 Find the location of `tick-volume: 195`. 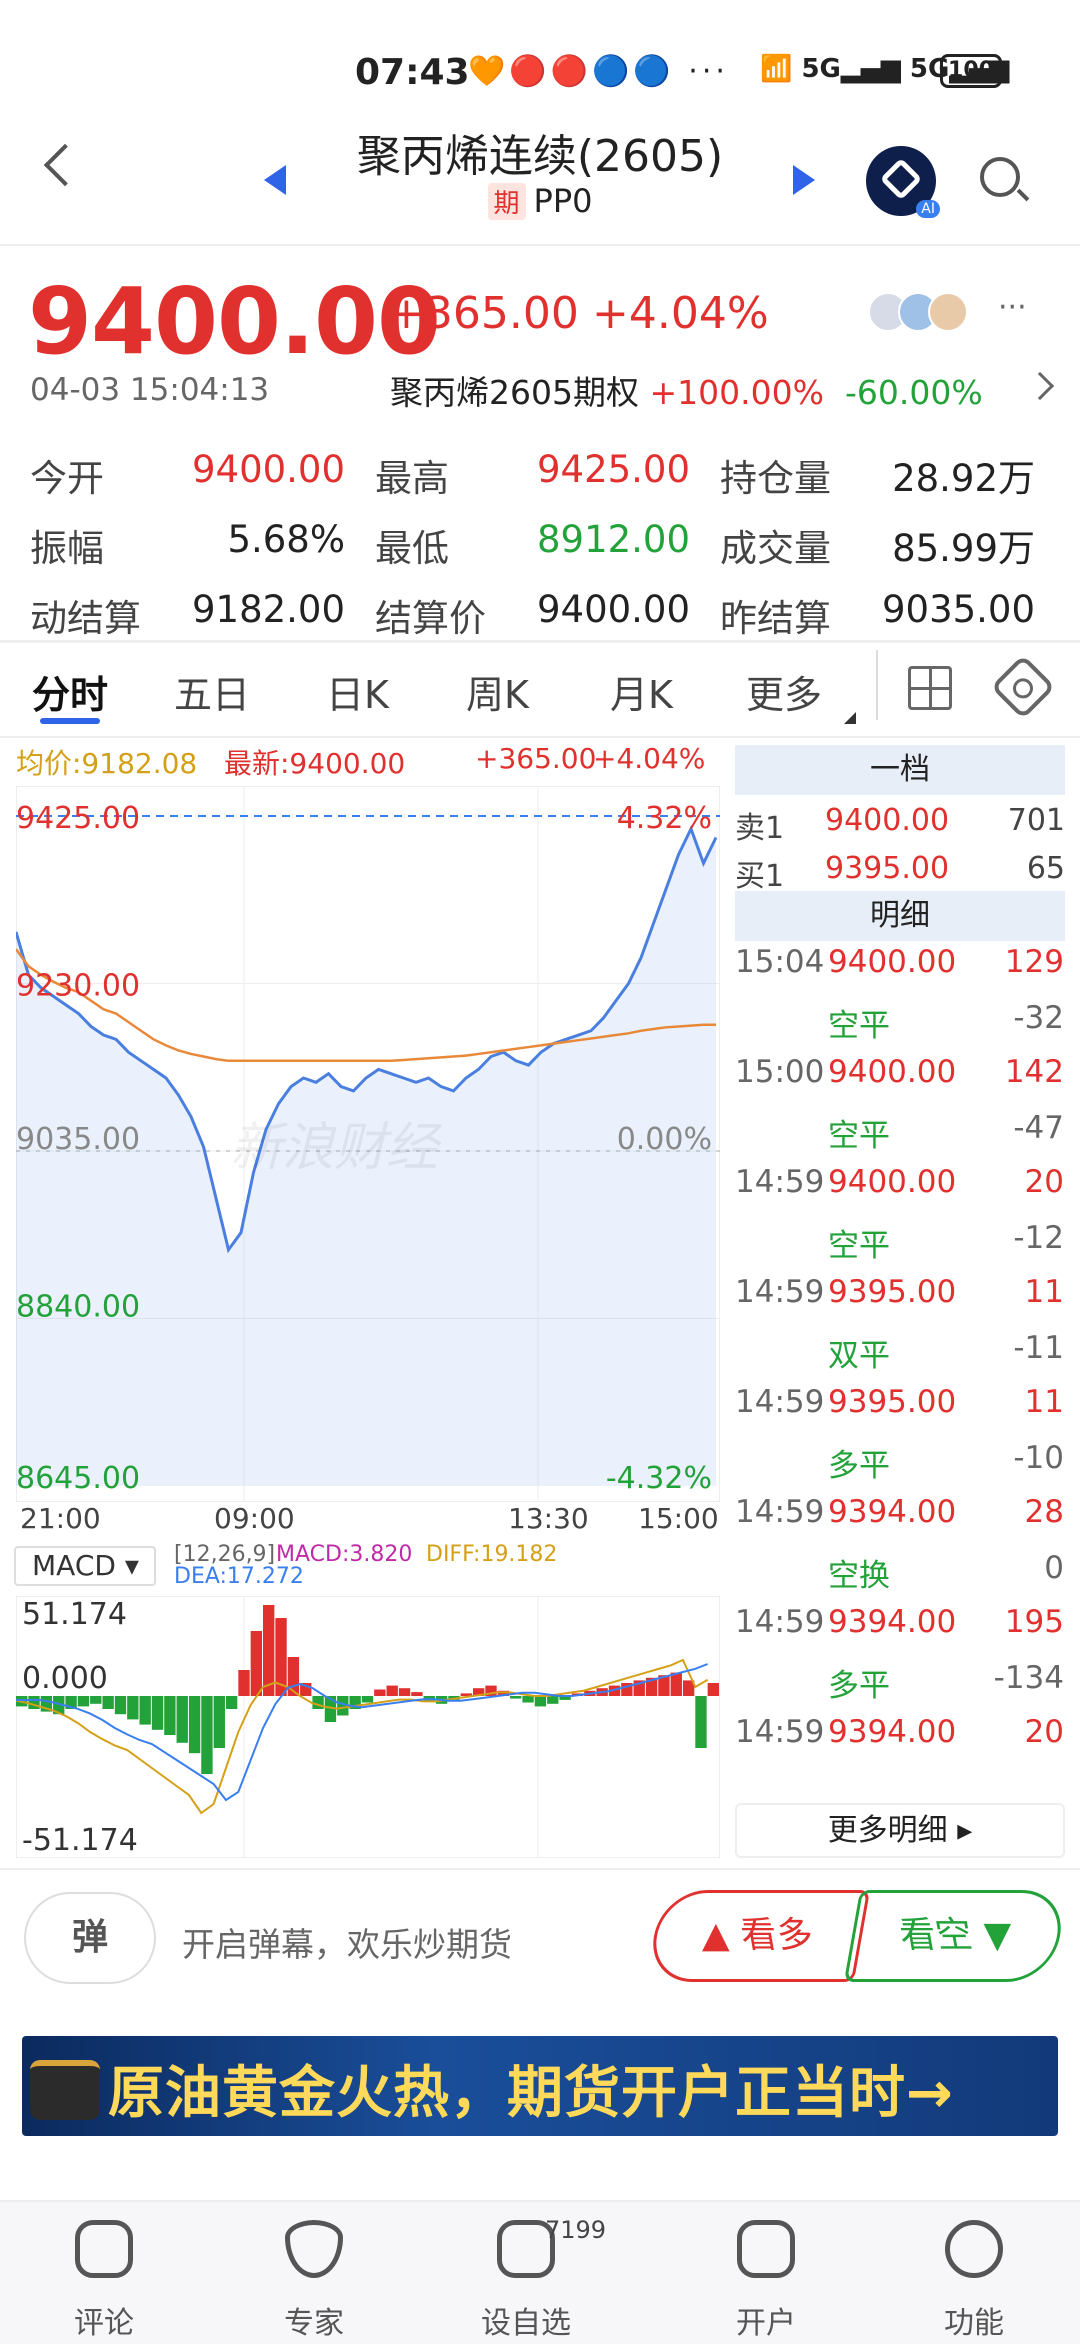

tick-volume: 195 is located at coordinates (1034, 1622).